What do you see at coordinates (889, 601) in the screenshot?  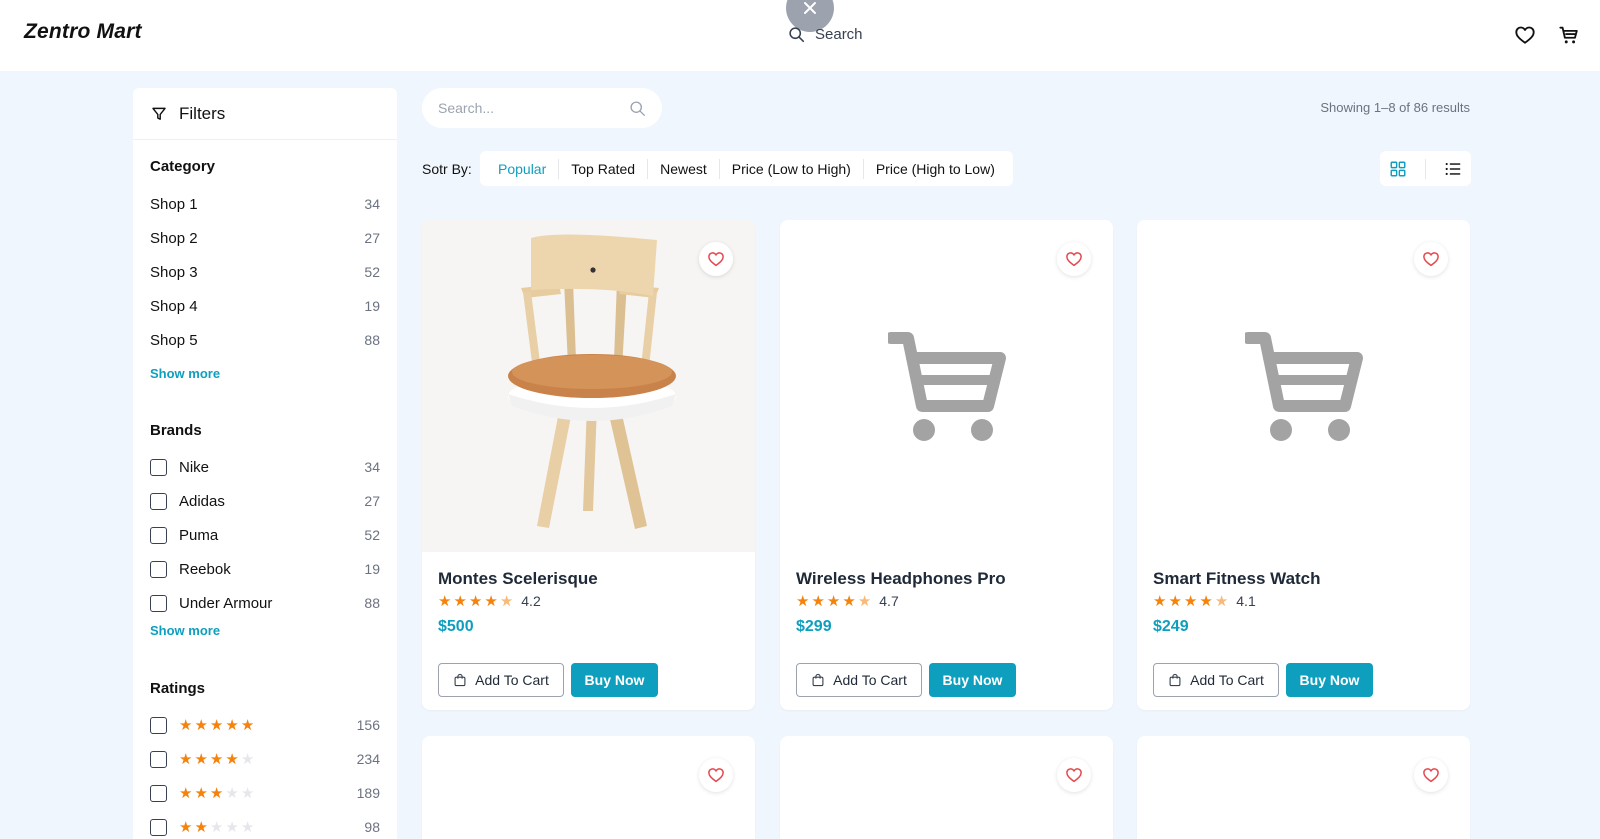 I see `rating-value: 4.7` at bounding box center [889, 601].